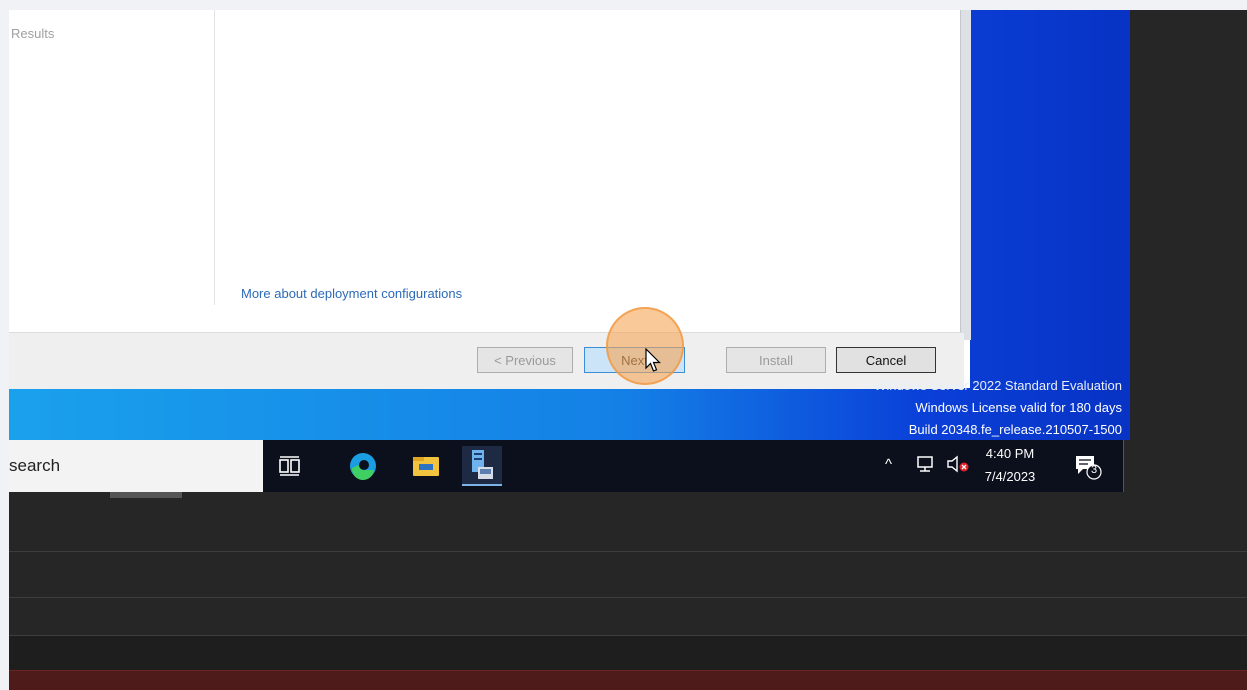 Image resolution: width=1247 pixels, height=690 pixels. I want to click on bottom-status-strip, so click(628, 680).